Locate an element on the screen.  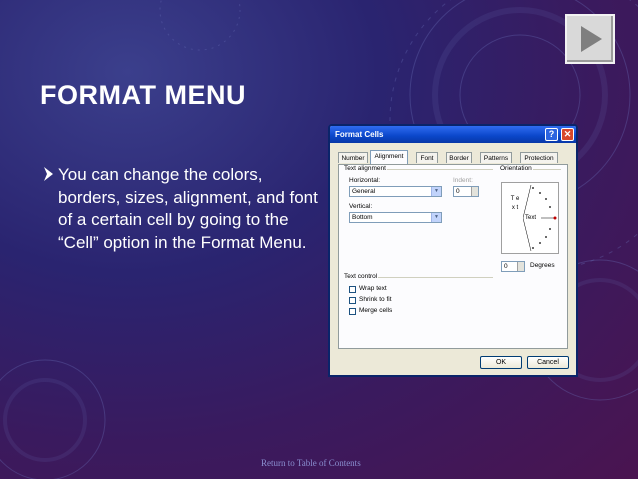
degrees-value: 0 is located at coordinates (506, 266).